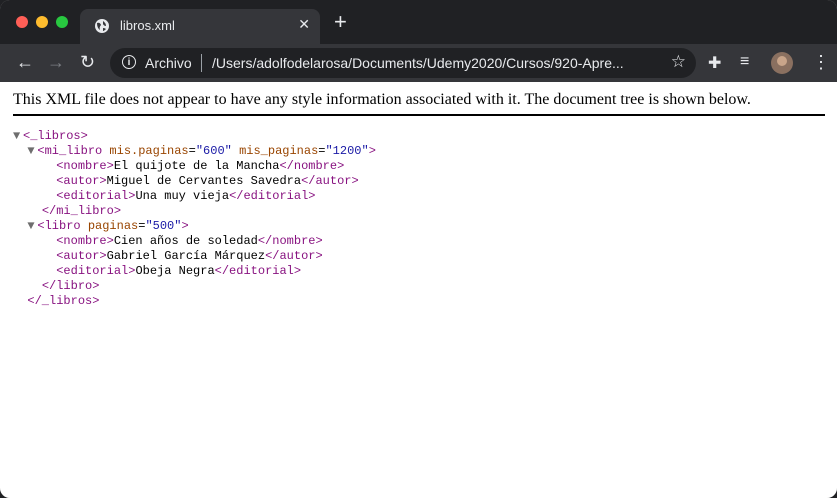 This screenshot has height=498, width=837. What do you see at coordinates (22, 22) in the screenshot?
I see `close-window-button` at bounding box center [22, 22].